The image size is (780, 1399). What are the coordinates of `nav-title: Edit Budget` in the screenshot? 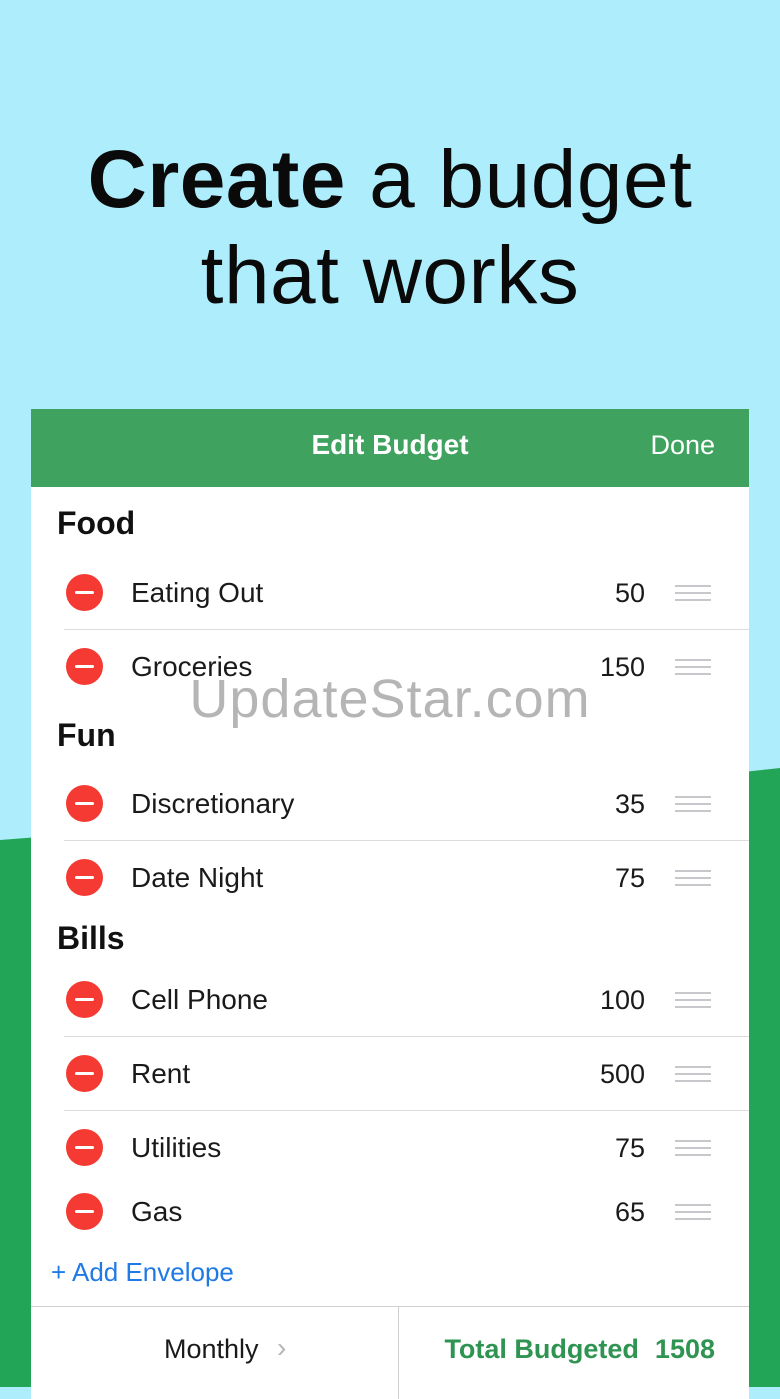 It's located at (390, 444).